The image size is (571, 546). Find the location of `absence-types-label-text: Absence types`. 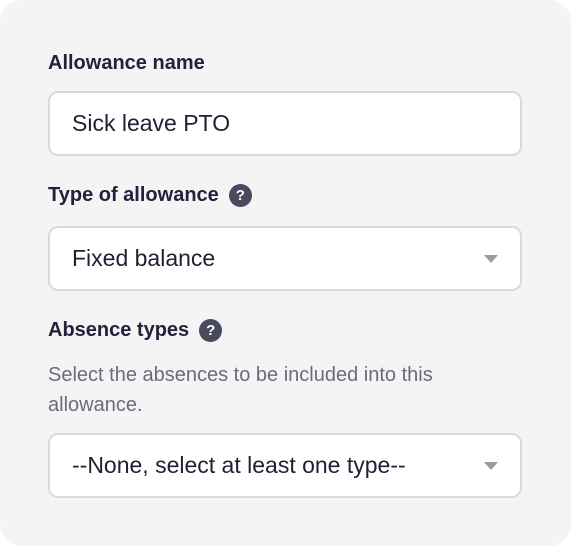

absence-types-label-text: Absence types is located at coordinates (119, 330).